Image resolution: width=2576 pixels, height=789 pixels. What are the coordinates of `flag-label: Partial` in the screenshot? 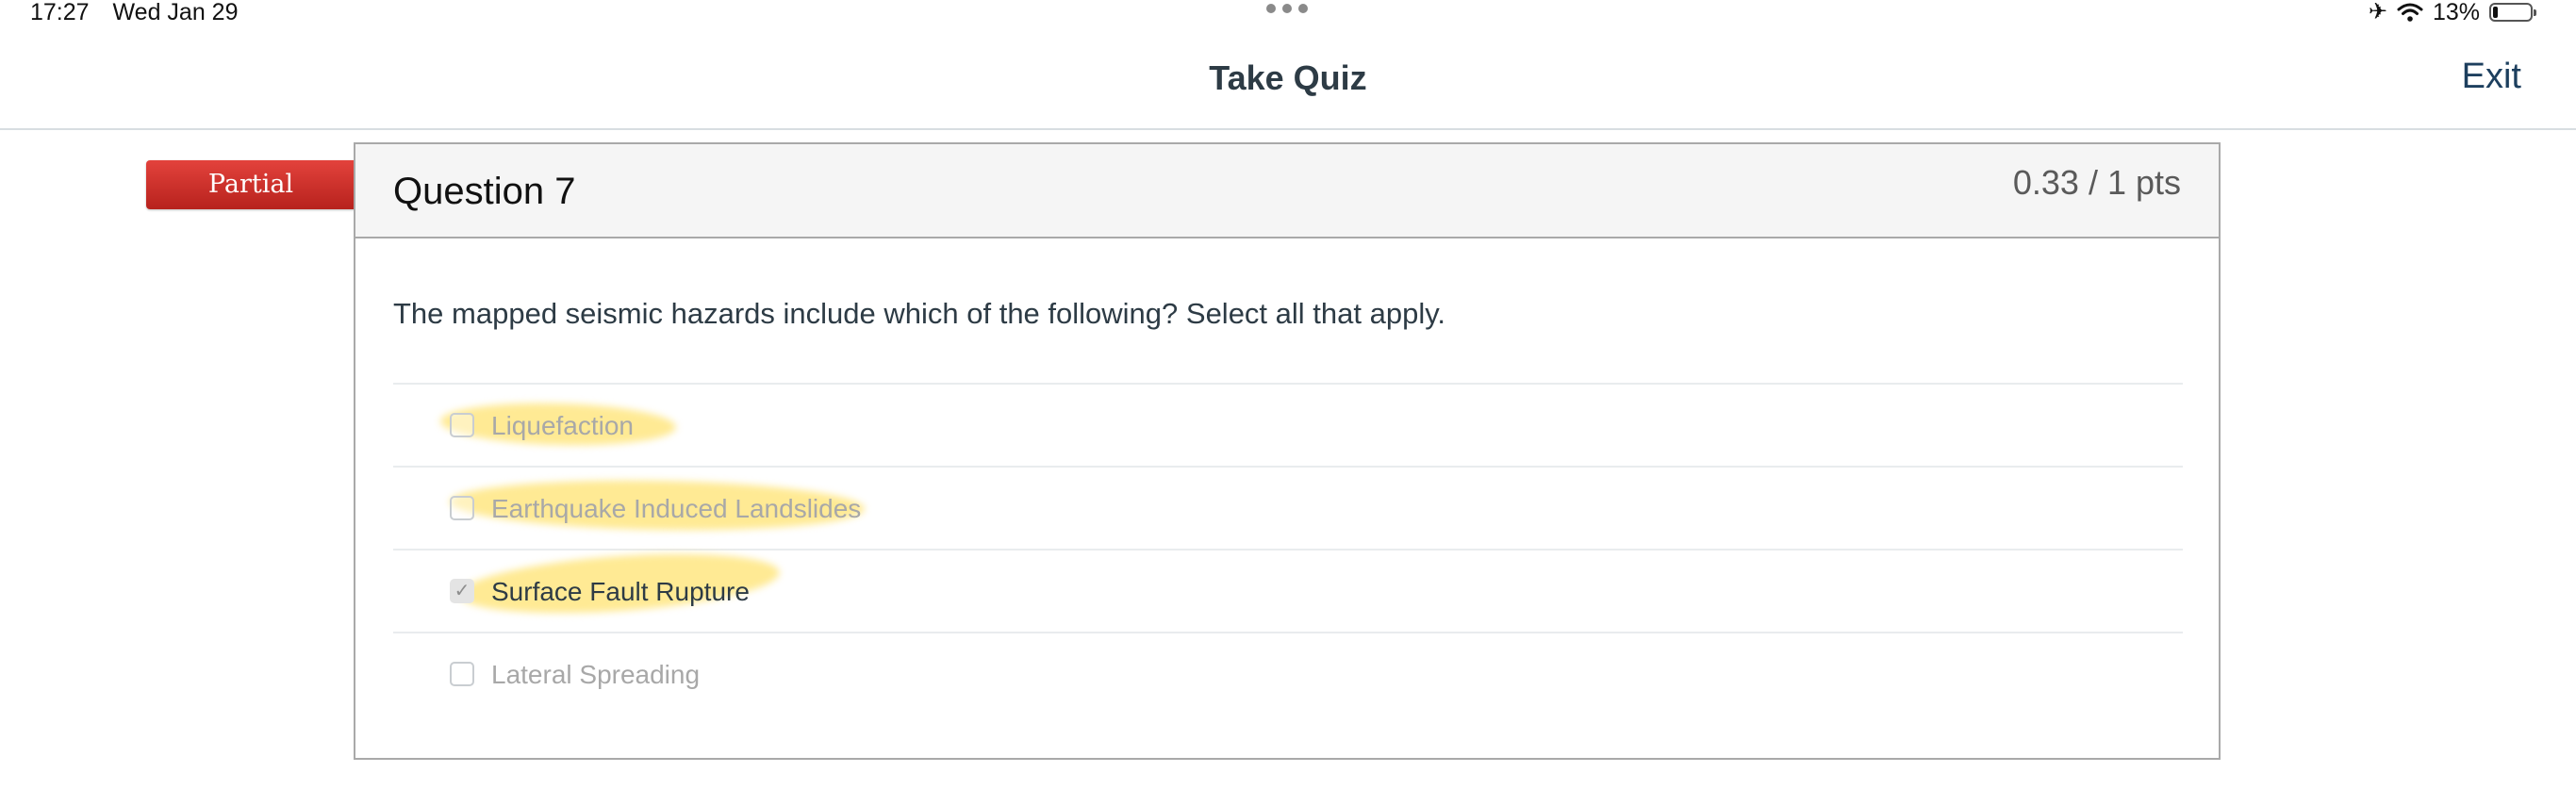 It's located at (250, 185).